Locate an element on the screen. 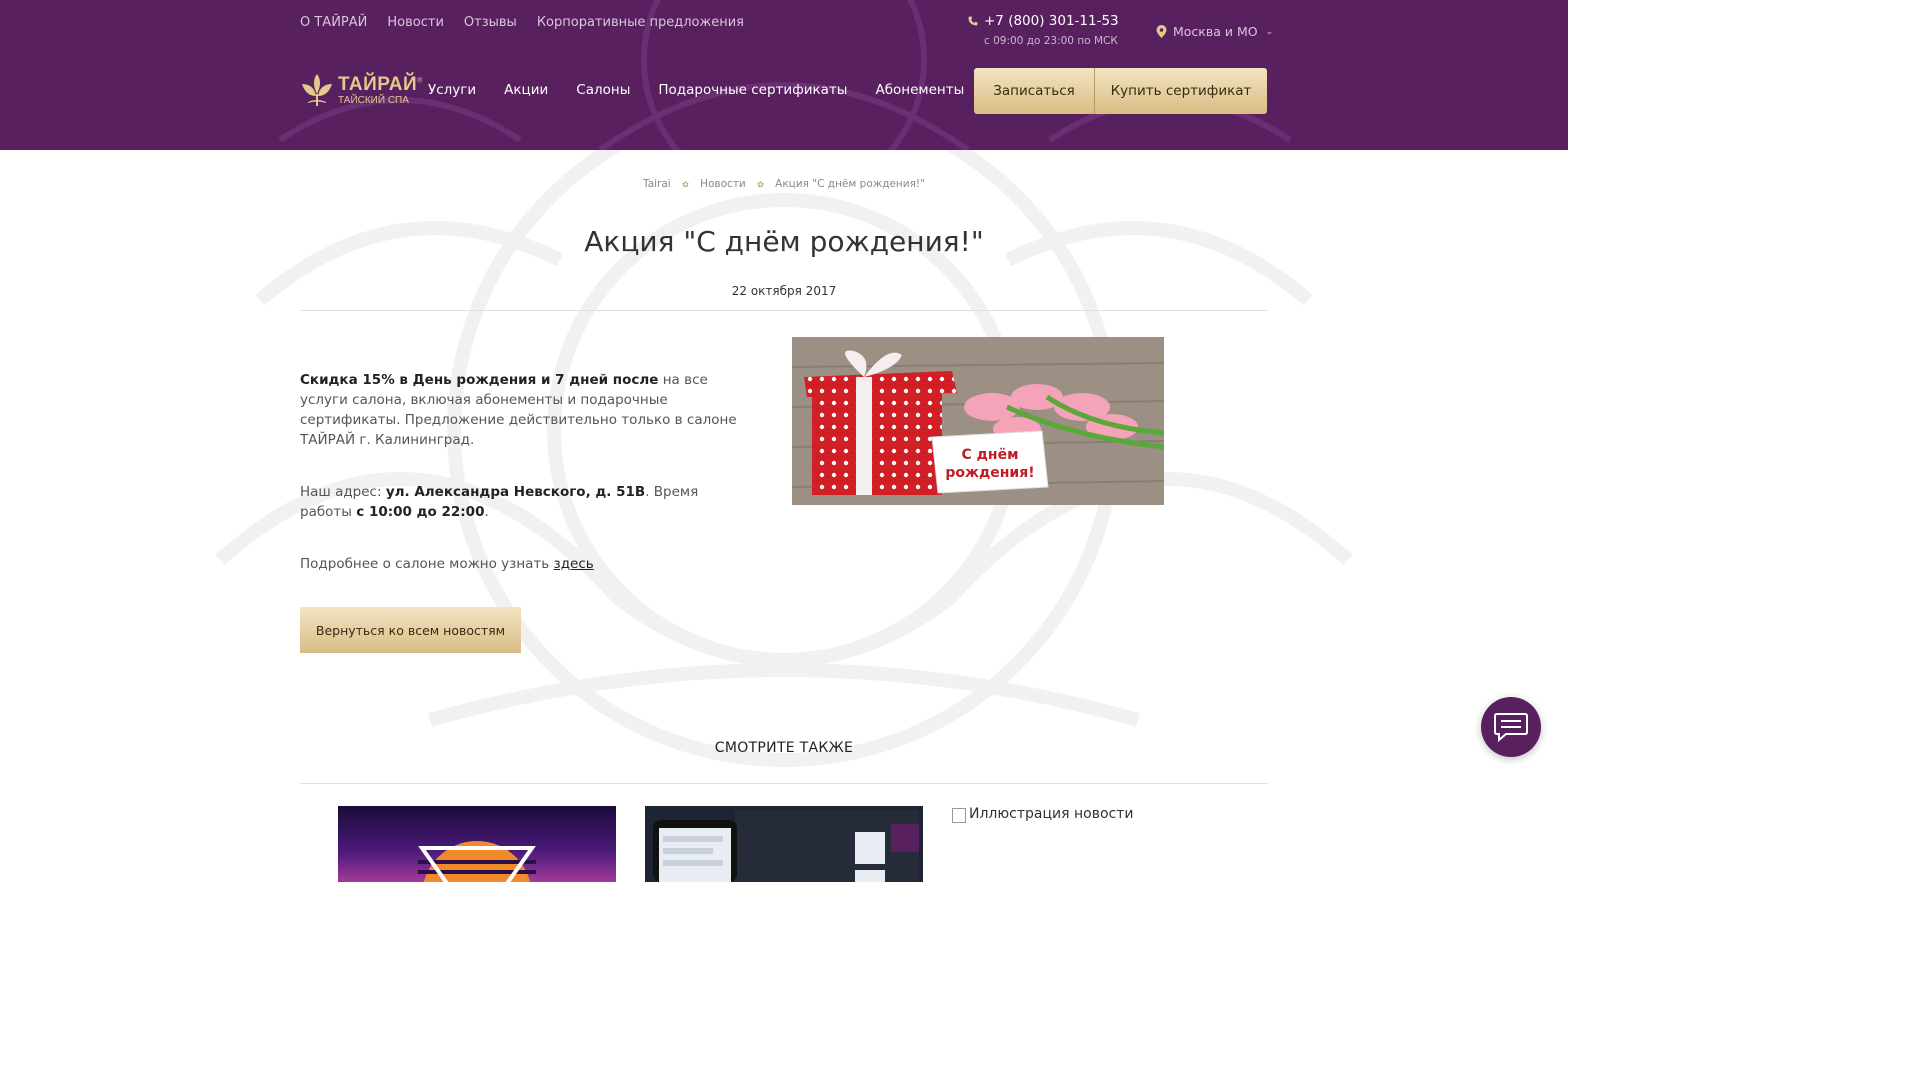  top-nav-reviews: Отзывы is located at coordinates (490, 22).